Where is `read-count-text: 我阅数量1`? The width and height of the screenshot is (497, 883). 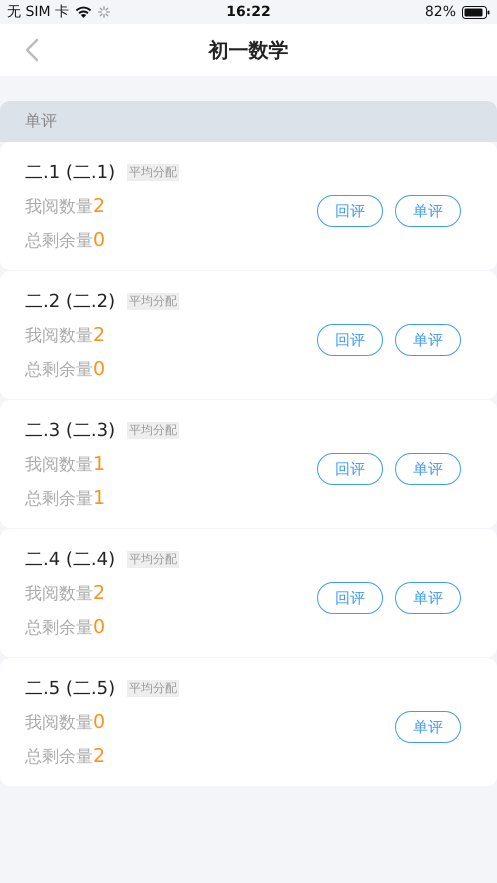 read-count-text: 我阅数量1 is located at coordinates (65, 464).